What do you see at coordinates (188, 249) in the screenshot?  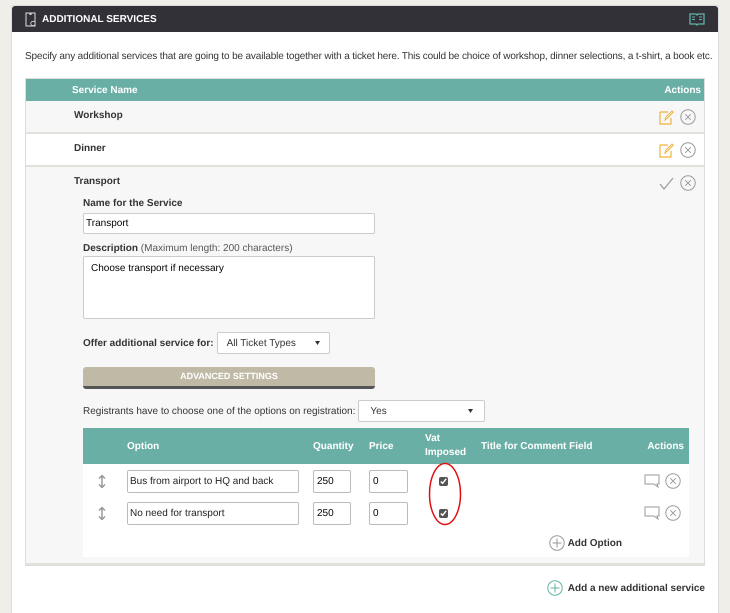 I see `field-label: Description (Maximum length: 200 characters)` at bounding box center [188, 249].